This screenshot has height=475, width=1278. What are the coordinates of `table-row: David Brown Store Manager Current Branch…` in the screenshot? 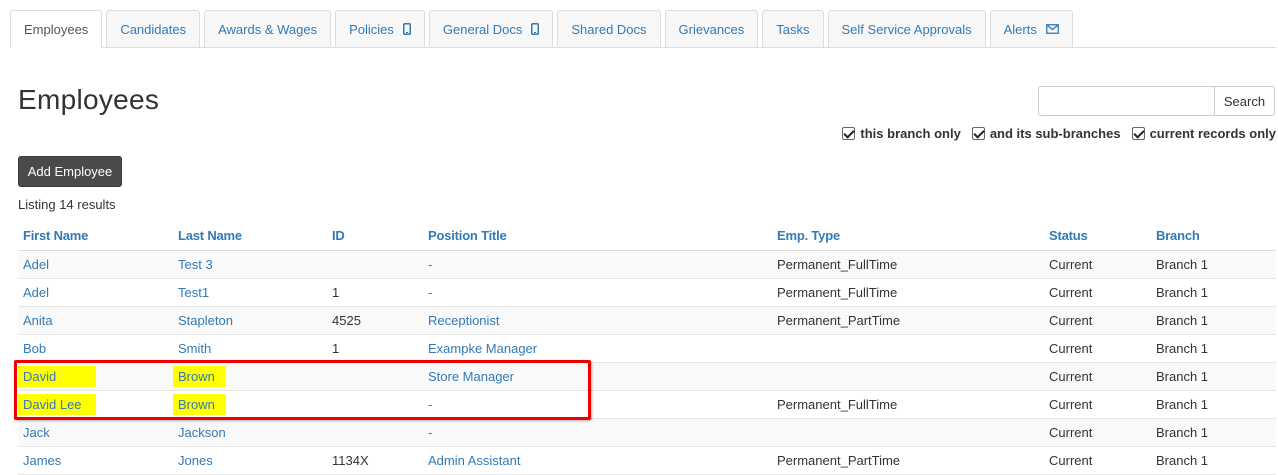 It's located at (647, 376).